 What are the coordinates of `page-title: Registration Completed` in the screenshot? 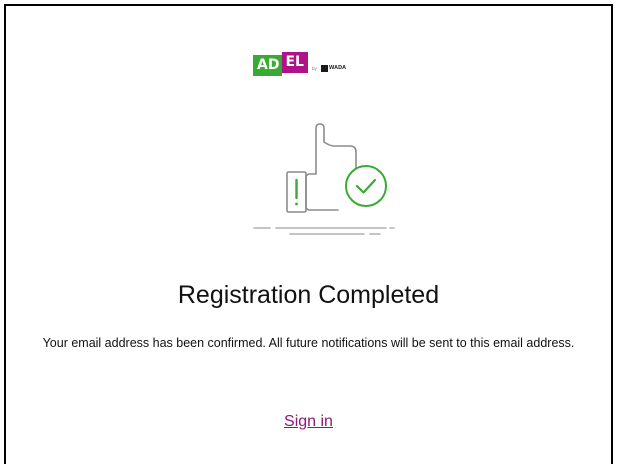 It's located at (308, 295).